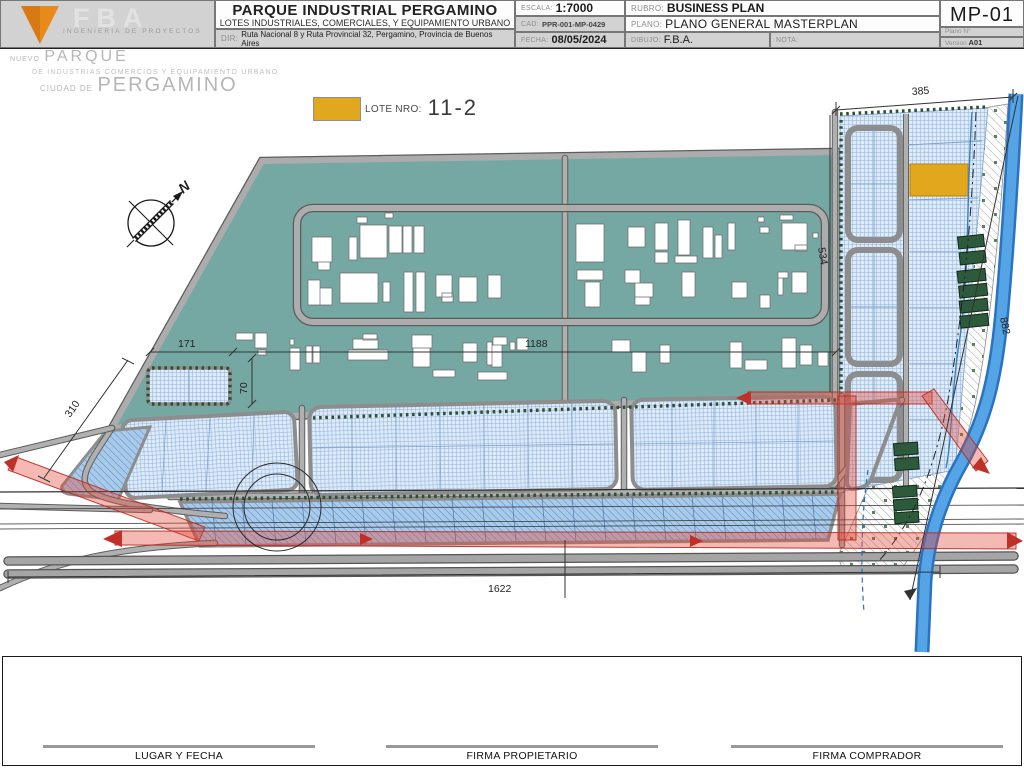 The image size is (1024, 768). Describe the element at coordinates (573, 24) in the screenshot. I see `cad-value: PPR-001-MP-0429` at that location.